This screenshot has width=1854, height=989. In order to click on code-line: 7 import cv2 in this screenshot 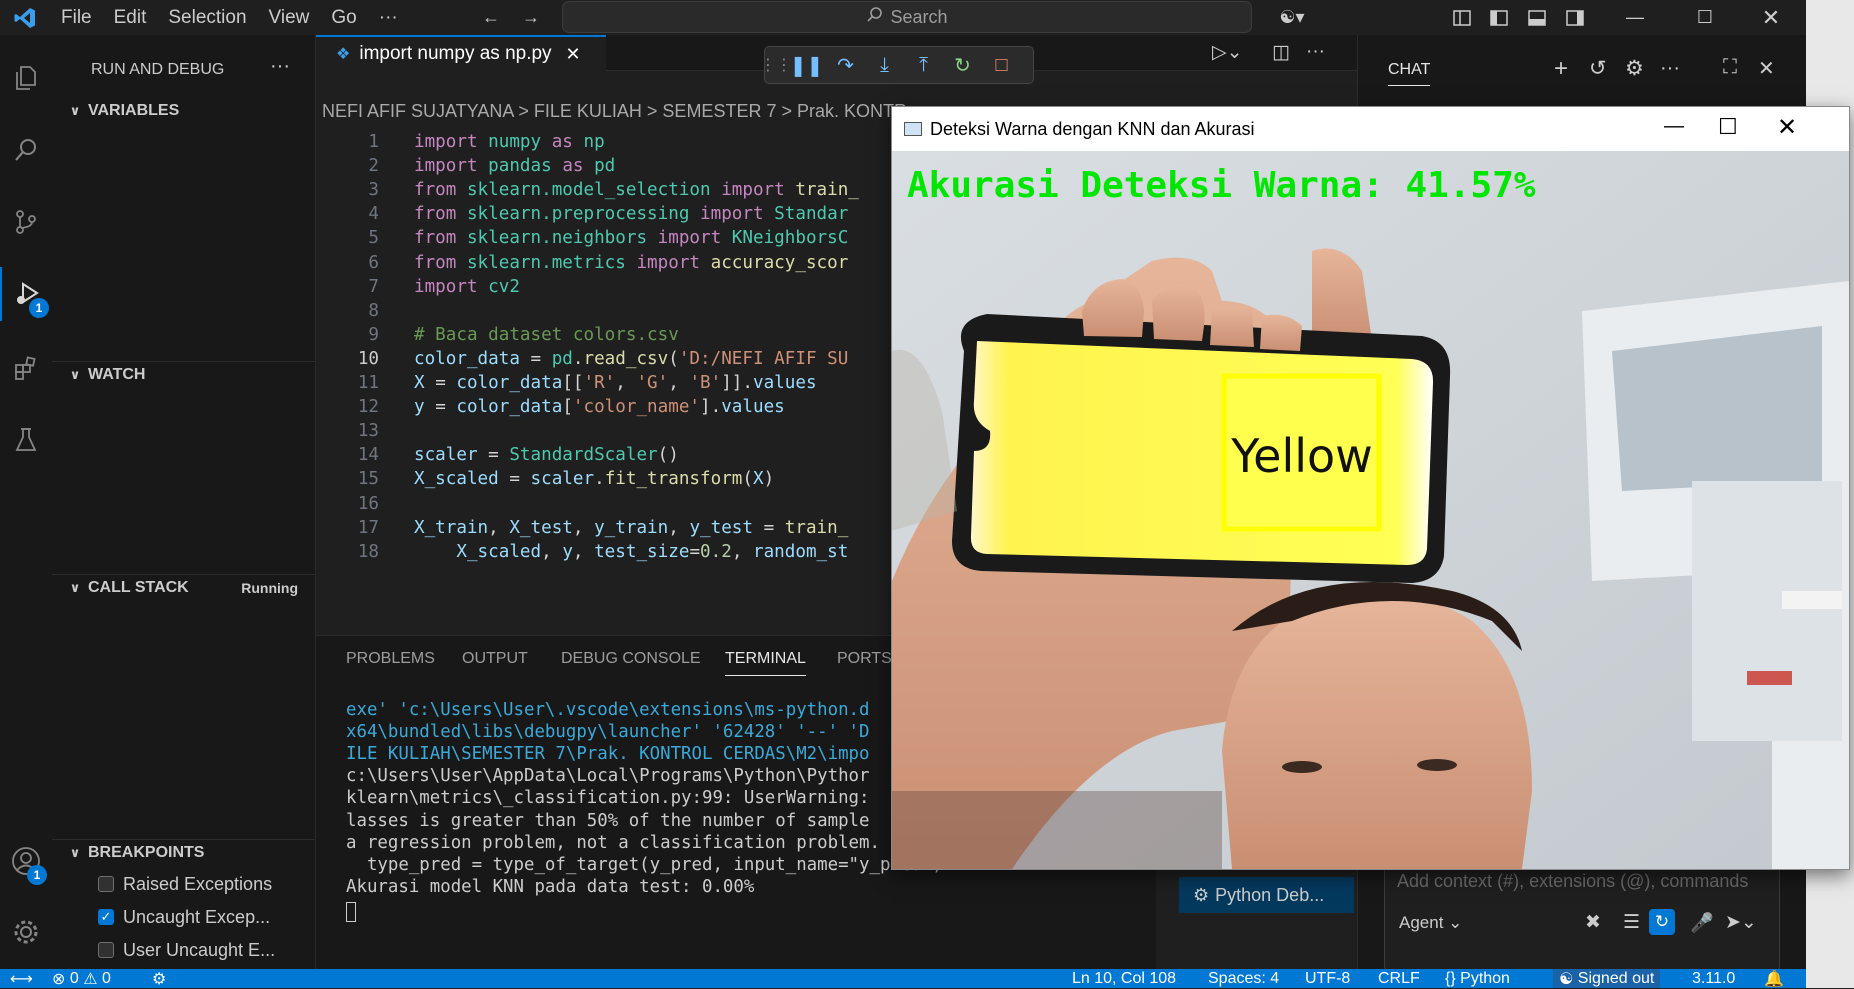, I will do `click(418, 287)`.